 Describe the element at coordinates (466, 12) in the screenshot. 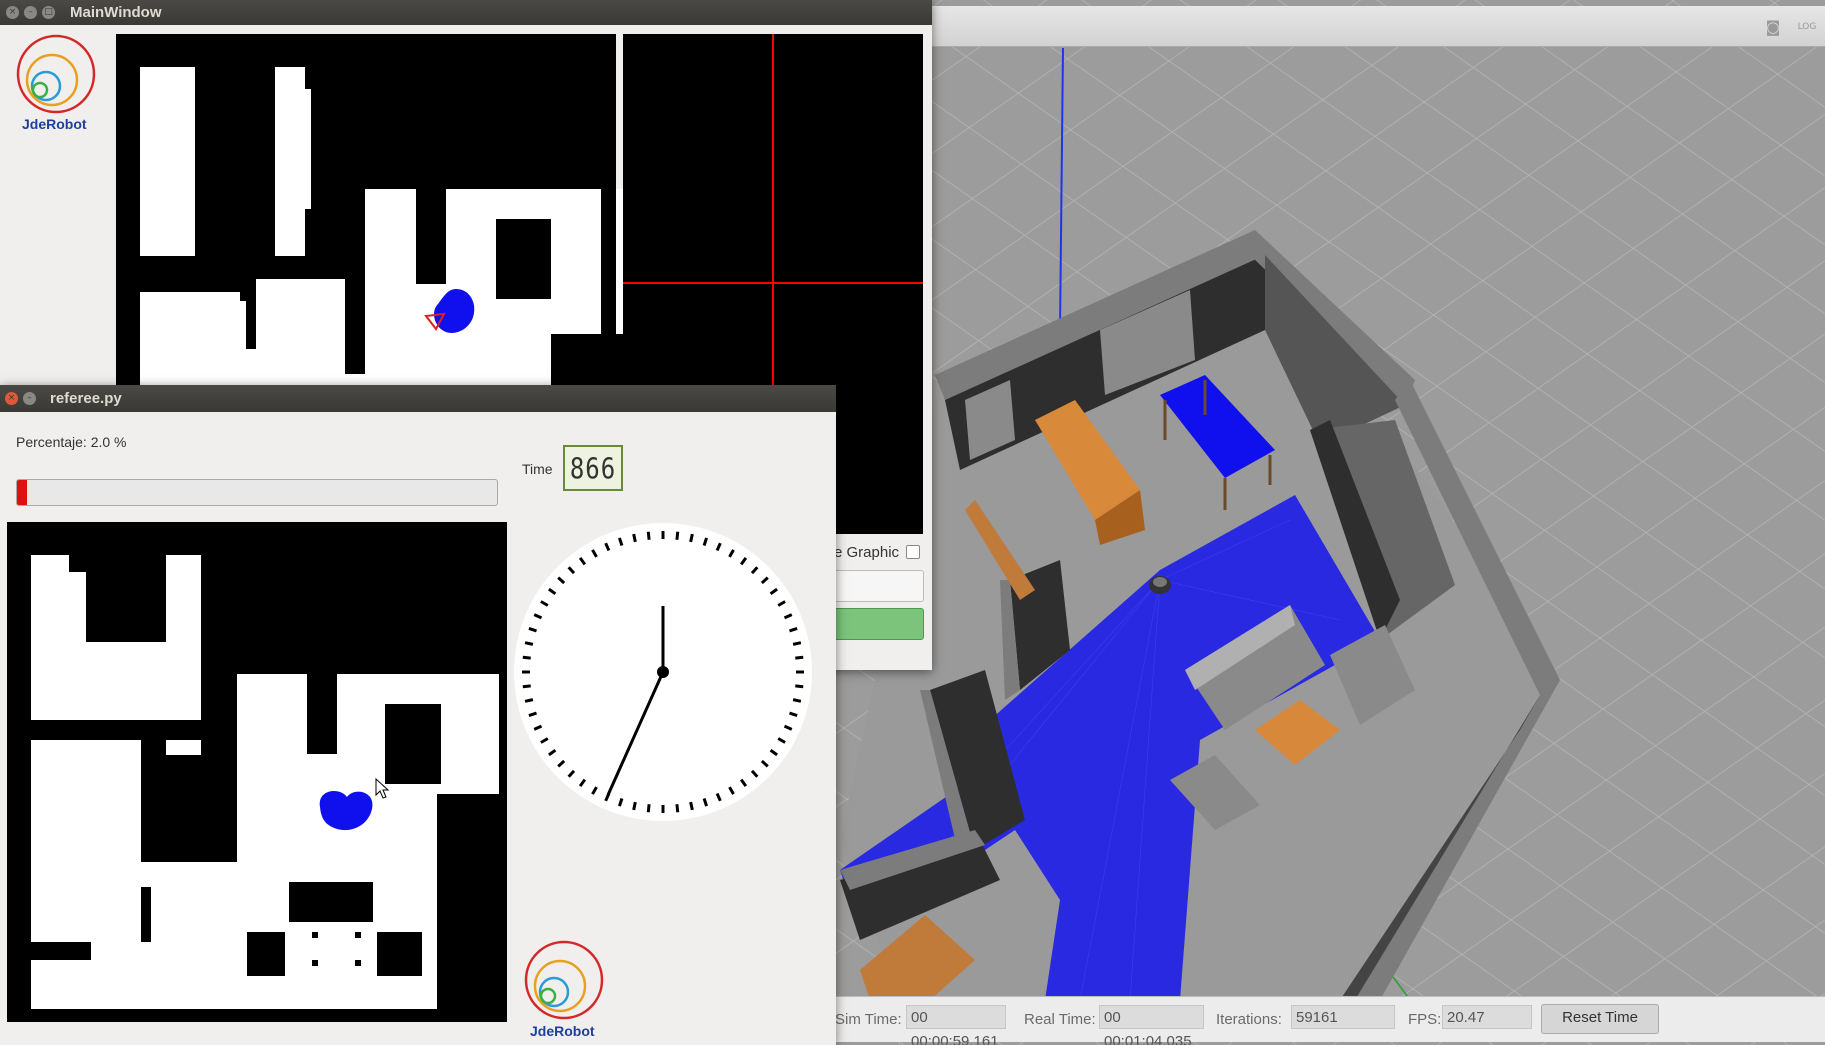

I see `main-window-titlebar: × – □ MainWindow` at that location.